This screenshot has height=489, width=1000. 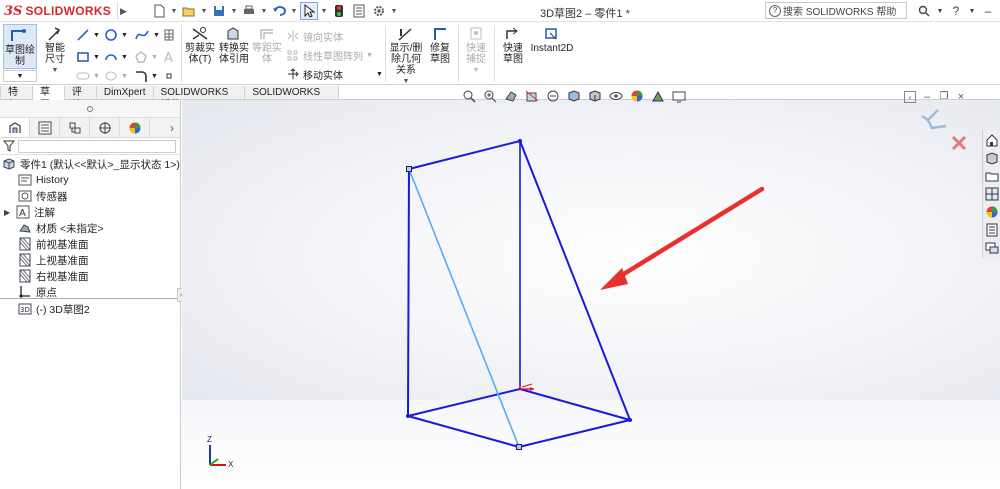 I want to click on polygon-tool: ▼, so click(x=146, y=57).